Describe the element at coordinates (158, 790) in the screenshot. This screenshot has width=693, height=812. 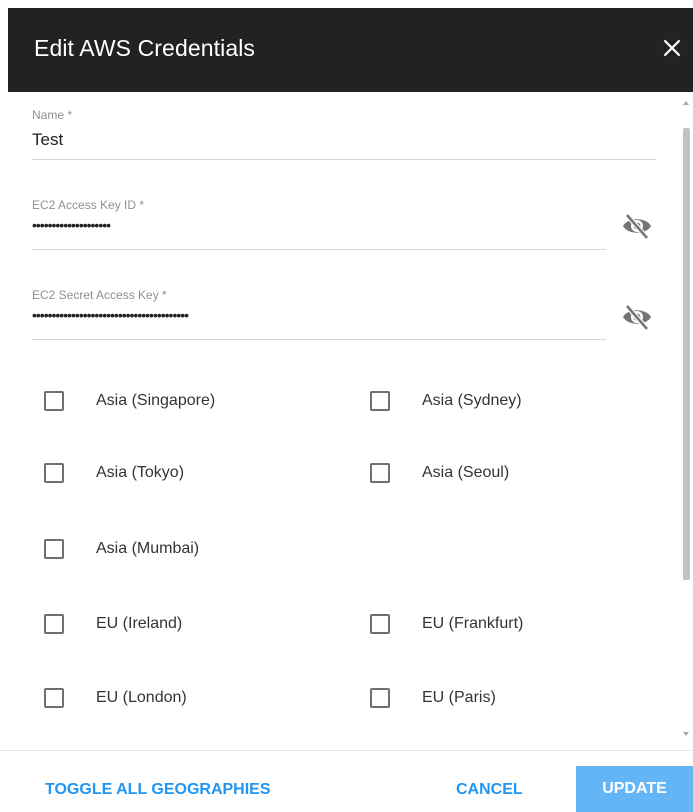
I see `toggle-all-geographies-button: TOGGLE ALL GEOGRAPHIES` at that location.